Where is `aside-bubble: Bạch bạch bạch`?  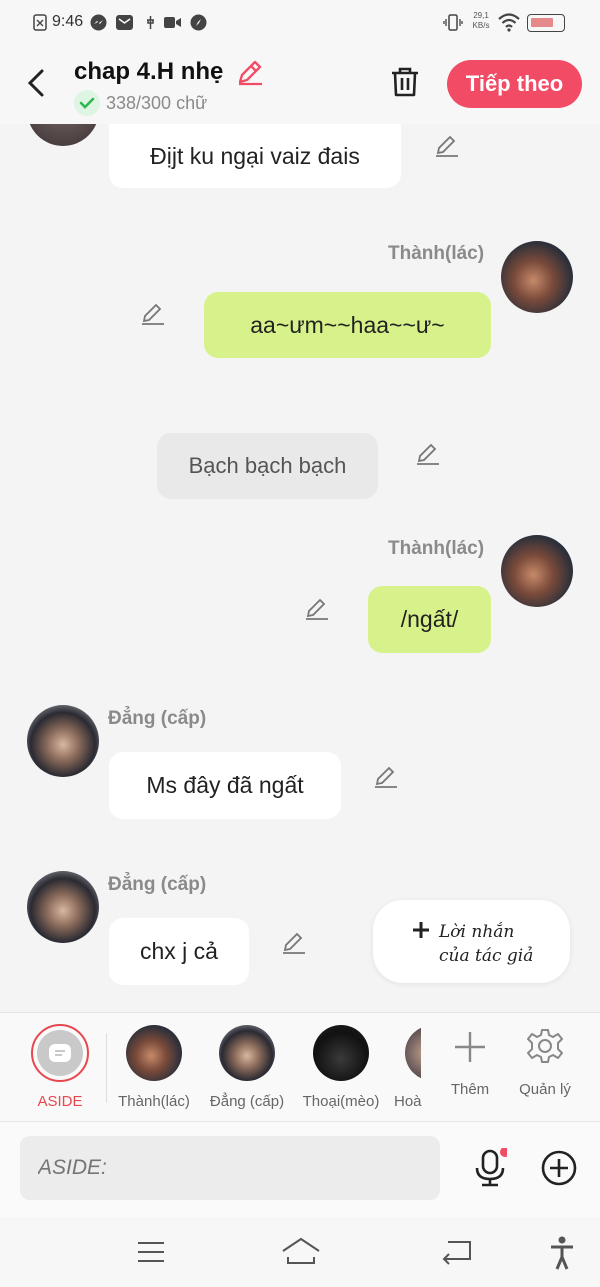 aside-bubble: Bạch bạch bạch is located at coordinates (267, 466).